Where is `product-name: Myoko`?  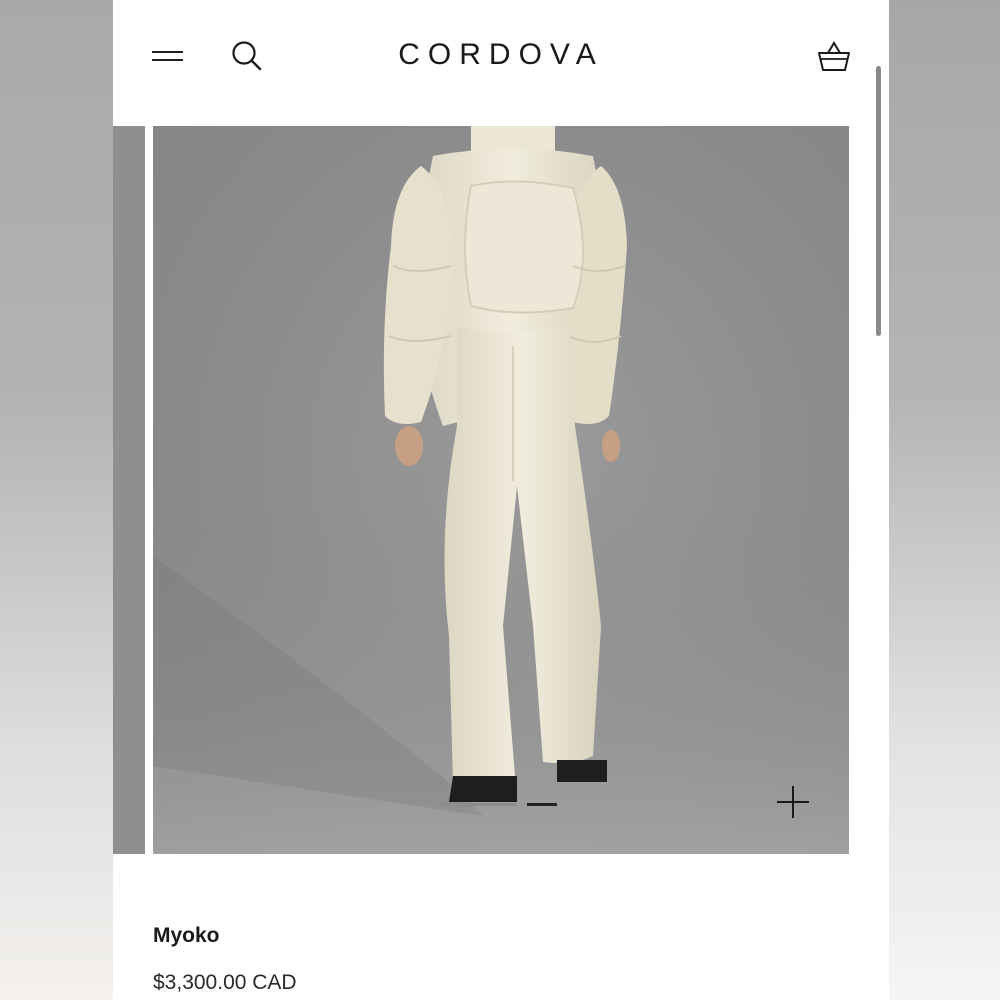 product-name: Myoko is located at coordinates (186, 935).